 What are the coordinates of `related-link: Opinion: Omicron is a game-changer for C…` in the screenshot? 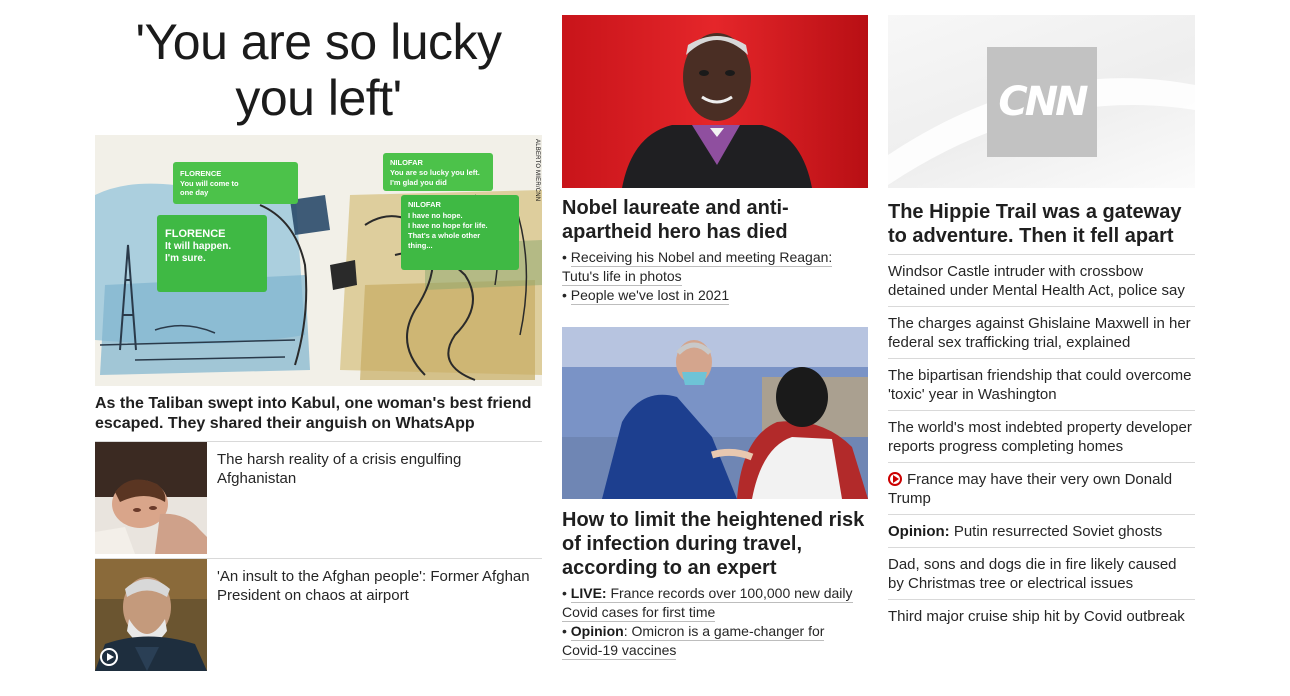 It's located at (693, 641).